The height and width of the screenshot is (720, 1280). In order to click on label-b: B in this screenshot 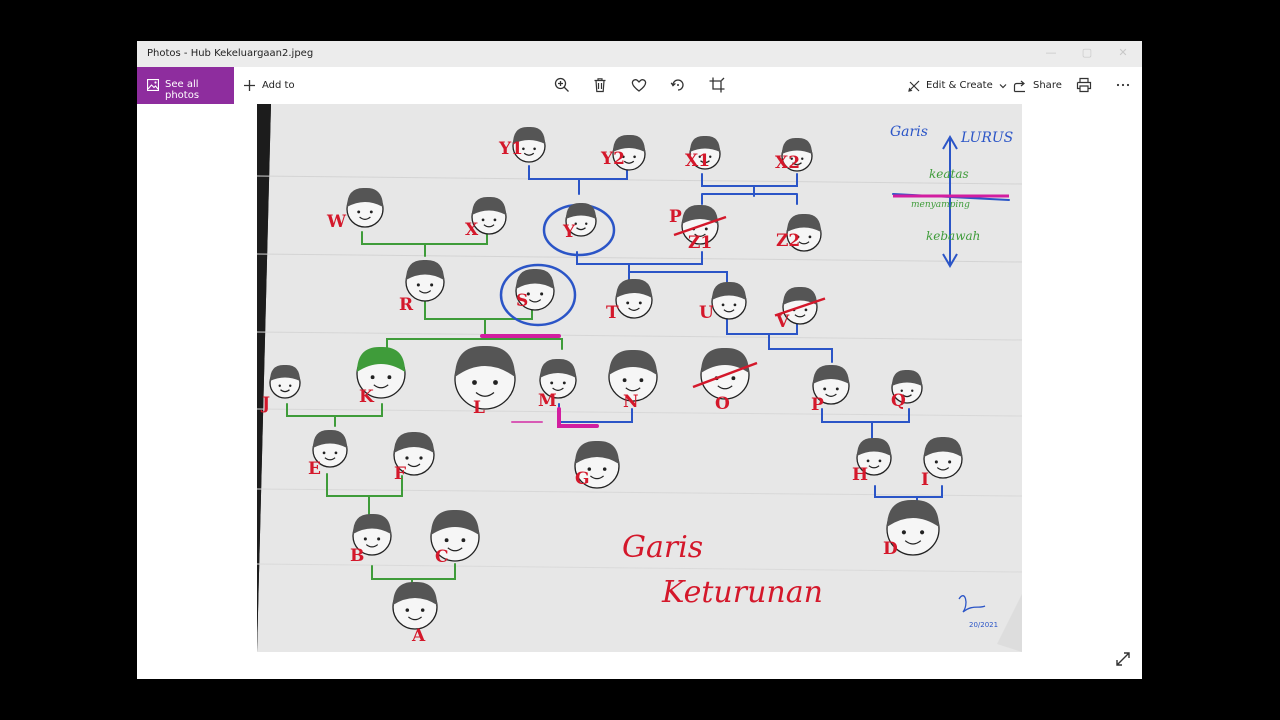, I will do `click(357, 556)`.